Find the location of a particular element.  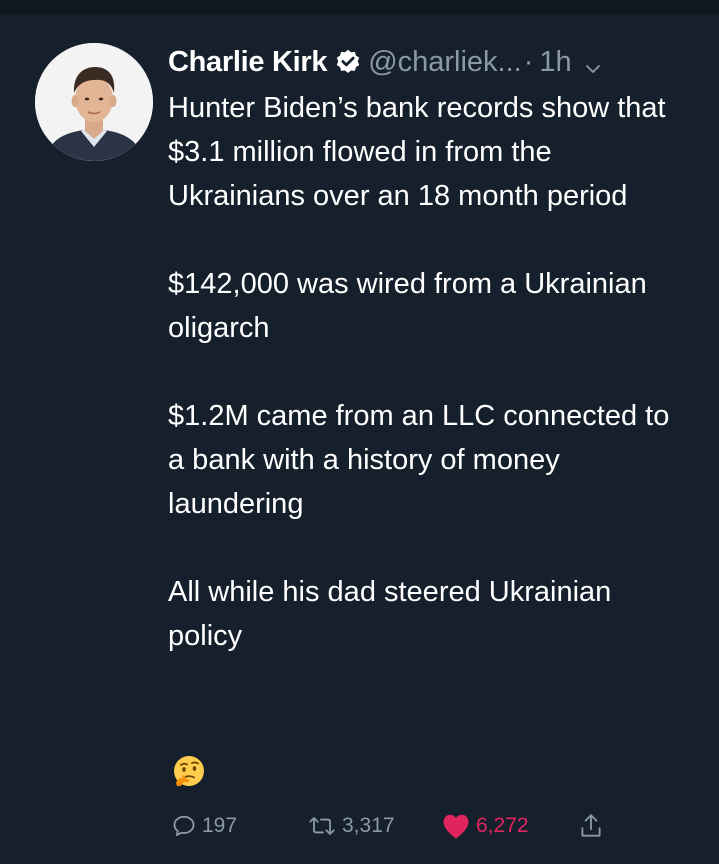

share-icon is located at coordinates (591, 825).